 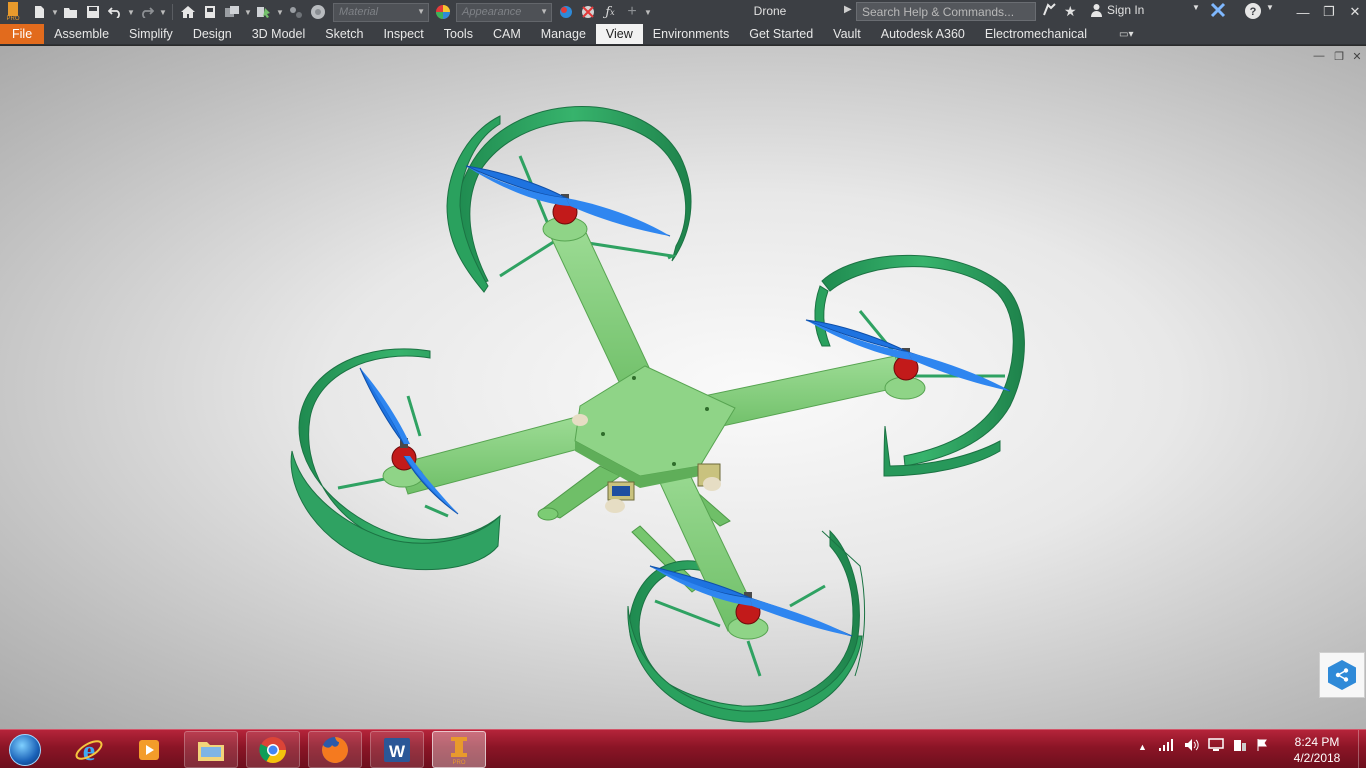 I want to click on ribbon-display-options-icon: ▭▾, so click(x=1115, y=34).